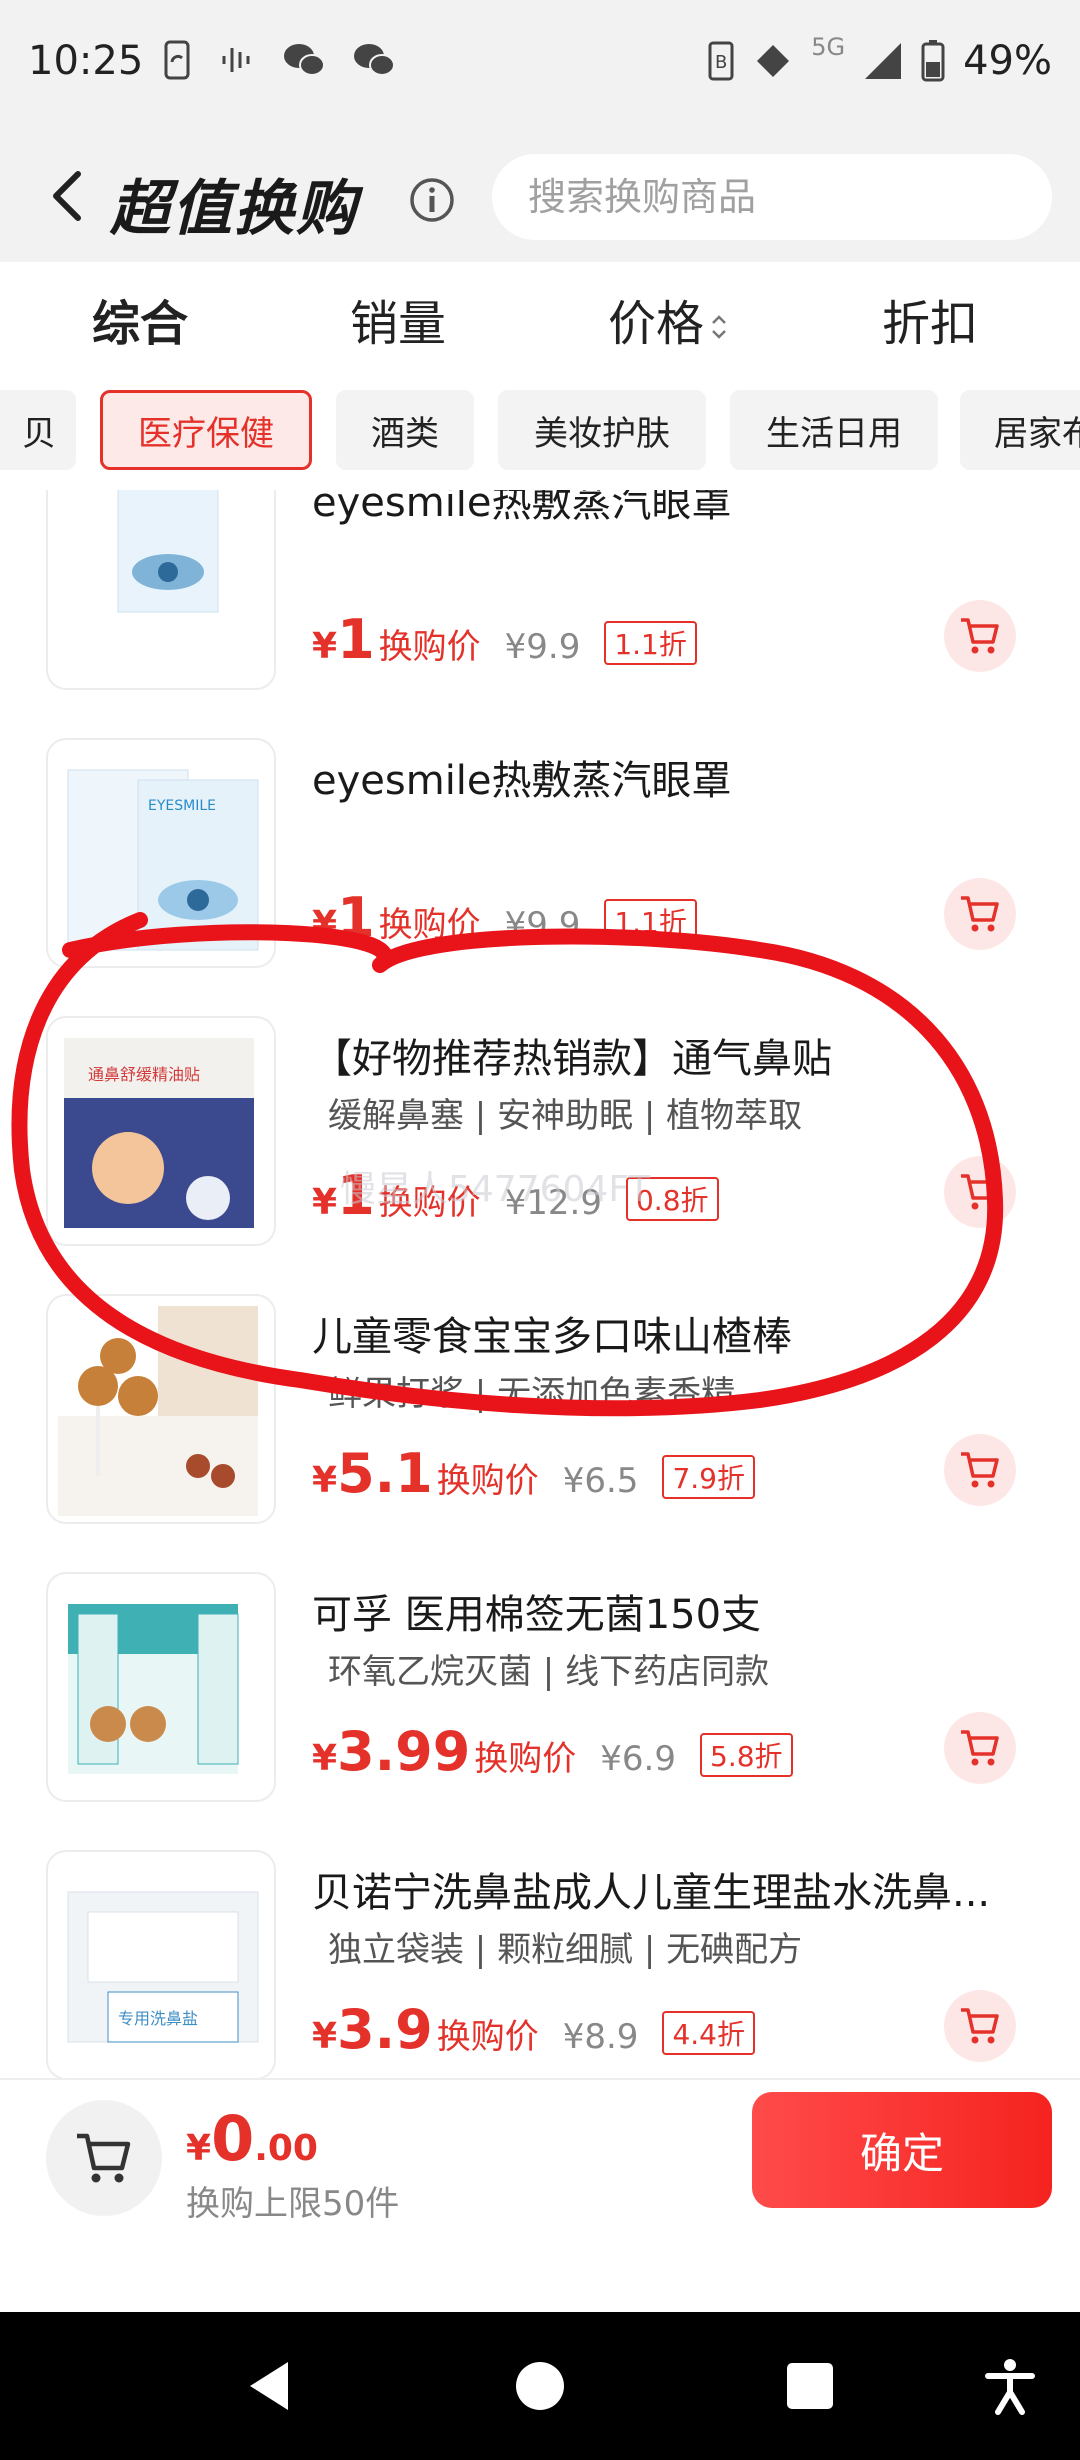 The image size is (1080, 2460). What do you see at coordinates (600, 2037) in the screenshot?
I see `original-price: ¥8.9` at bounding box center [600, 2037].